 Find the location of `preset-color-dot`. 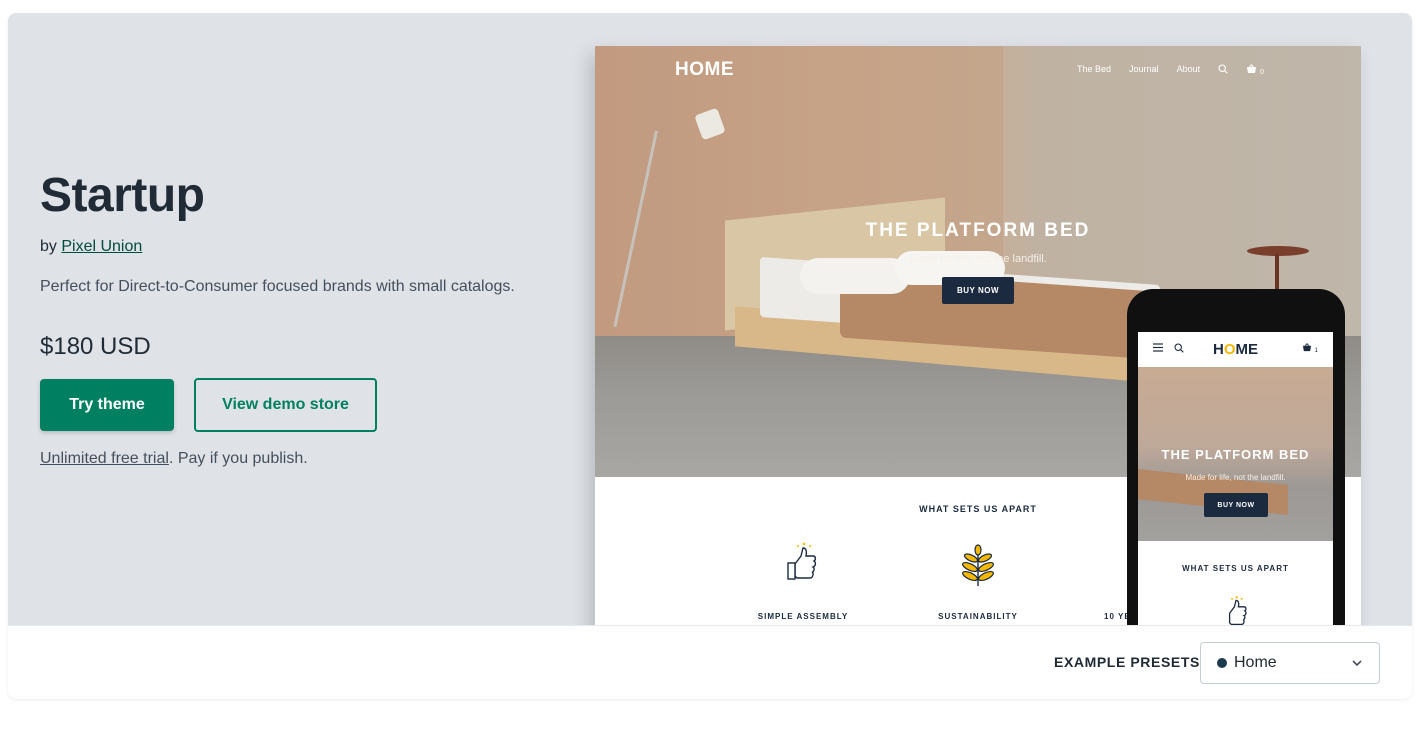

preset-color-dot is located at coordinates (1222, 663).